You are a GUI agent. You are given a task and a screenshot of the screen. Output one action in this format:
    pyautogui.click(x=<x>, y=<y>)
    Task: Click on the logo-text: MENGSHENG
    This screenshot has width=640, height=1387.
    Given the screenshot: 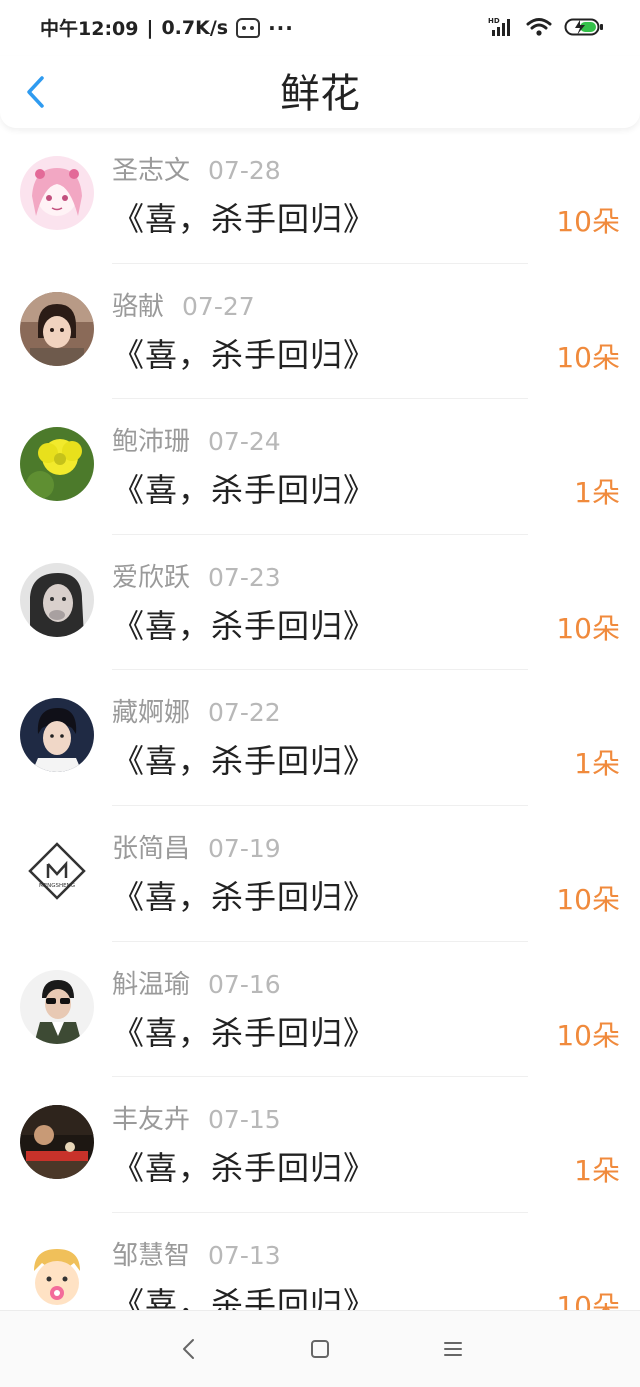 What is the action you would take?
    pyautogui.click(x=57, y=886)
    